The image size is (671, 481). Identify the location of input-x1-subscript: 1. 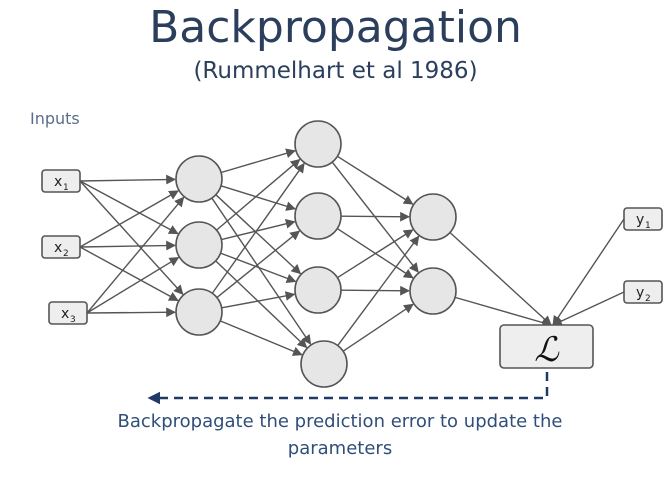
(66, 188).